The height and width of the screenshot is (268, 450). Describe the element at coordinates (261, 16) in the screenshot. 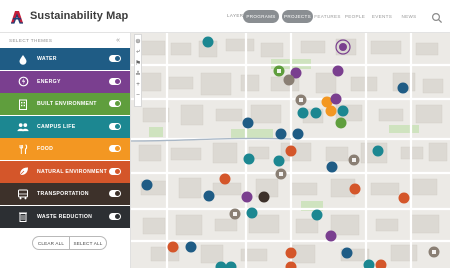

I see `tab-programs: PROGRAMS` at that location.